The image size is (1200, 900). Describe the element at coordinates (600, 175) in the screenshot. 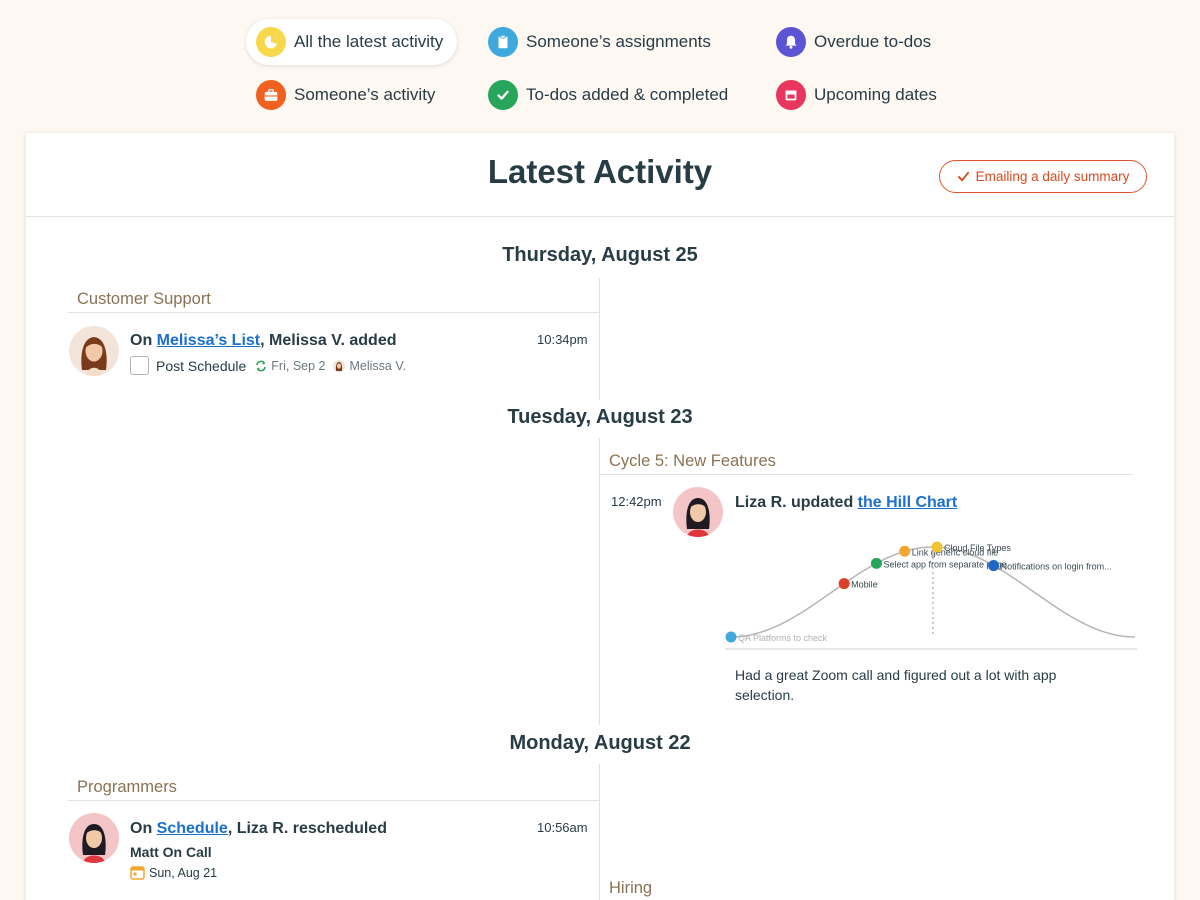

I see `card-header: Latest Activity Emailing a daily summary` at that location.